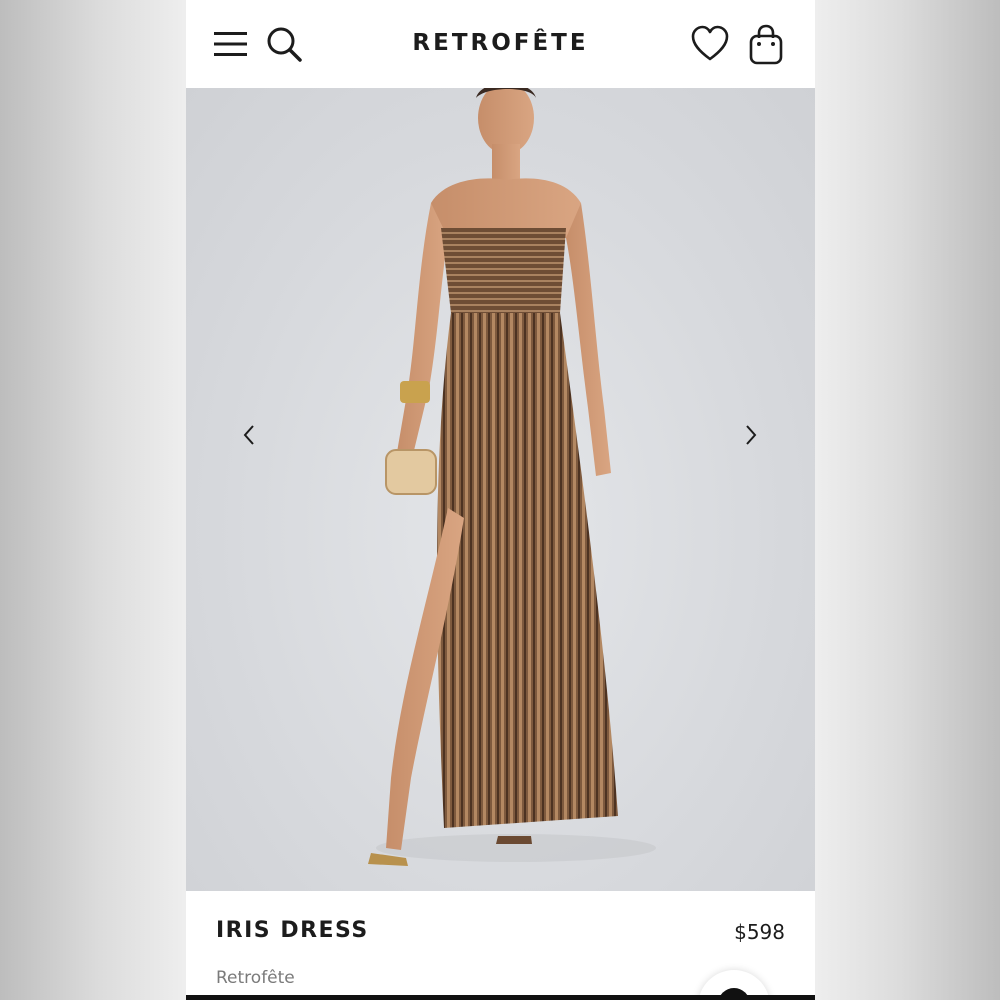 Image resolution: width=1000 pixels, height=1000 pixels. I want to click on chevron-right-icon, so click(750, 435).